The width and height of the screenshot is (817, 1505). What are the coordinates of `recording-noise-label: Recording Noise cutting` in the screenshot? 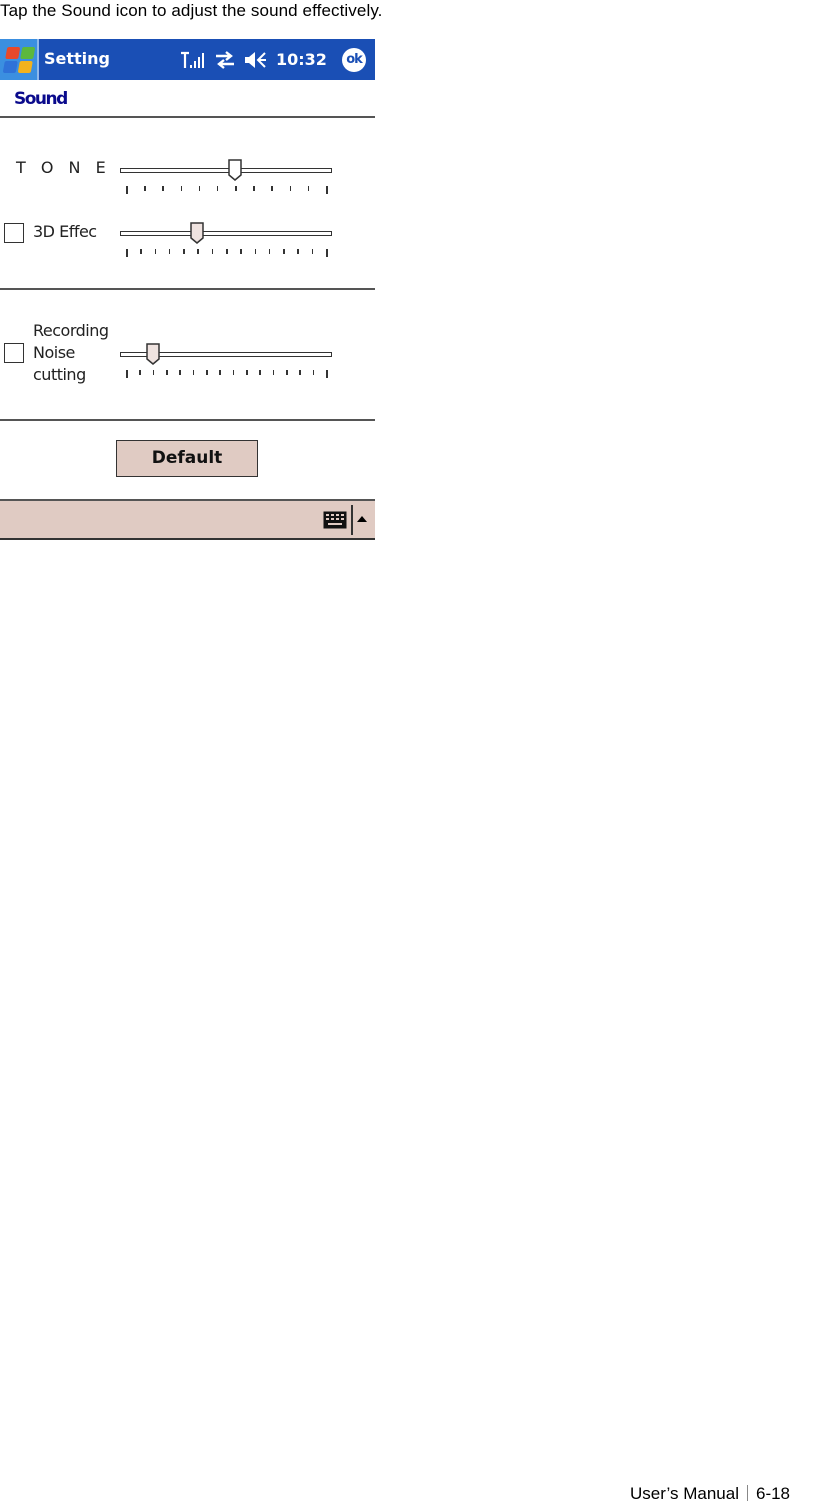 It's located at (71, 353).